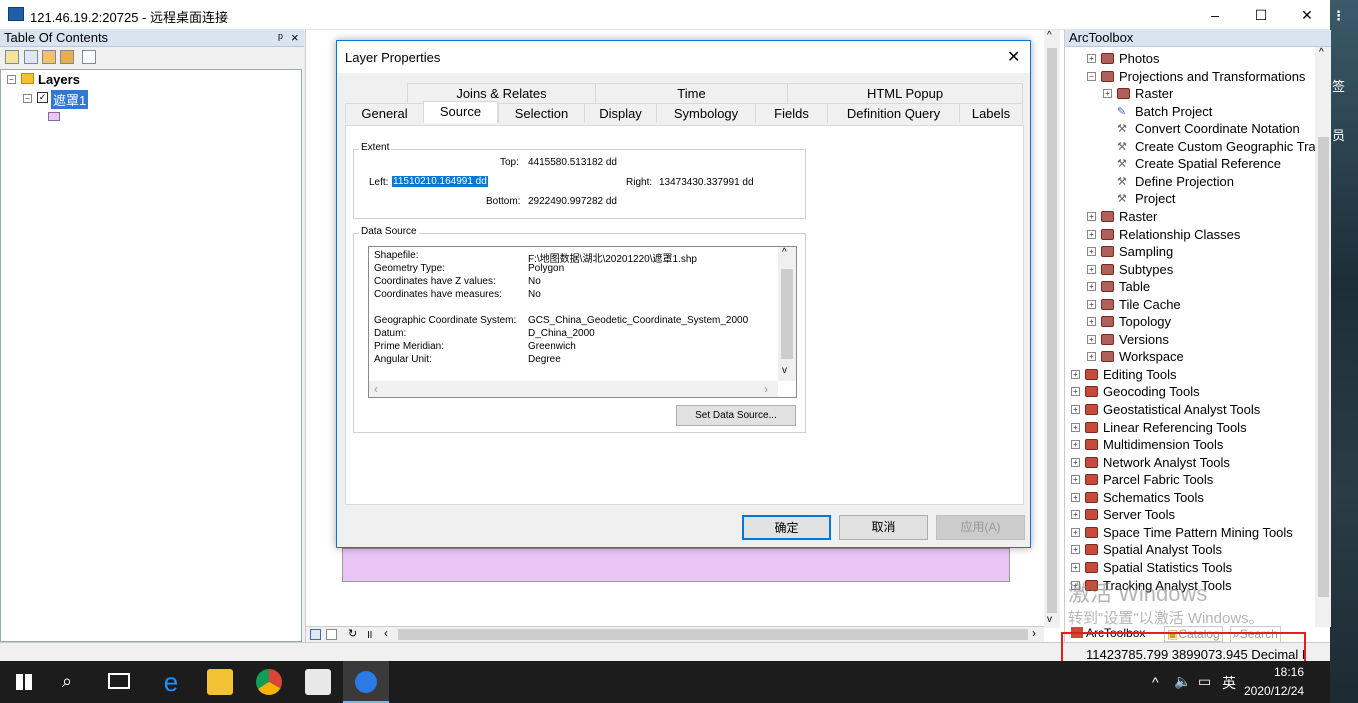 This screenshot has width=1358, height=703. What do you see at coordinates (49, 57) in the screenshot?
I see `list-by-visibility-icon` at bounding box center [49, 57].